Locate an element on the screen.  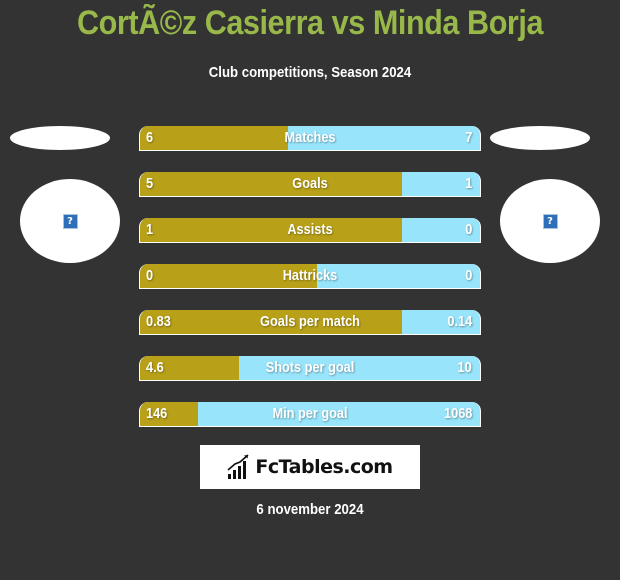
left-value: 146 is located at coordinates (157, 413).